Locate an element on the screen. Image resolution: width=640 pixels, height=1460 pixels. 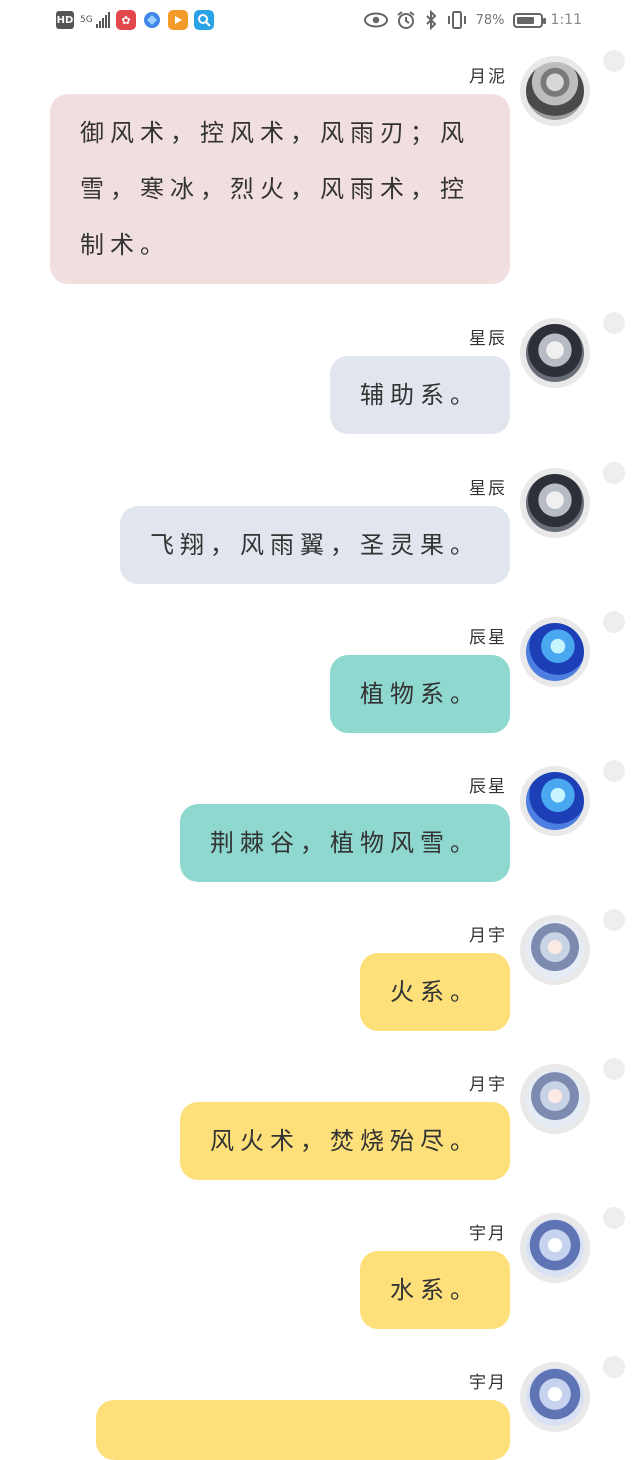
eye-icon is located at coordinates (375, 20).